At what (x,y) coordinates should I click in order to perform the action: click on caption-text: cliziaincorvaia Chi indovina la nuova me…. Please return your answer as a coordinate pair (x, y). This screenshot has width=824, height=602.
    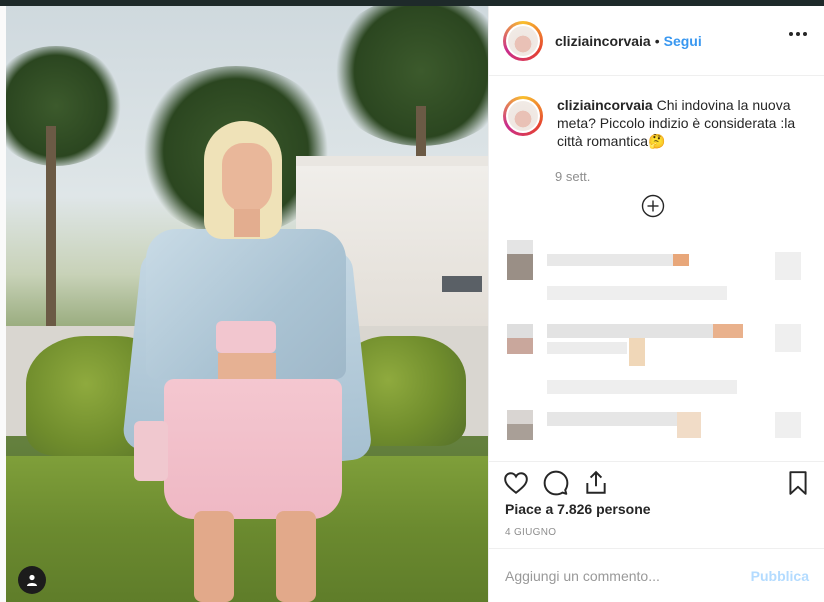
    Looking at the image, I should click on (682, 123).